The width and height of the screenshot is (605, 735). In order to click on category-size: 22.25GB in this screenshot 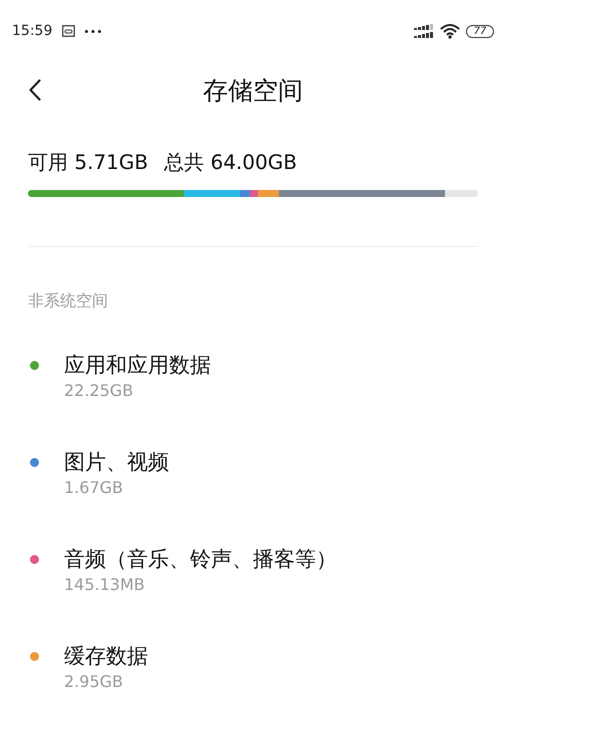, I will do `click(99, 391)`.